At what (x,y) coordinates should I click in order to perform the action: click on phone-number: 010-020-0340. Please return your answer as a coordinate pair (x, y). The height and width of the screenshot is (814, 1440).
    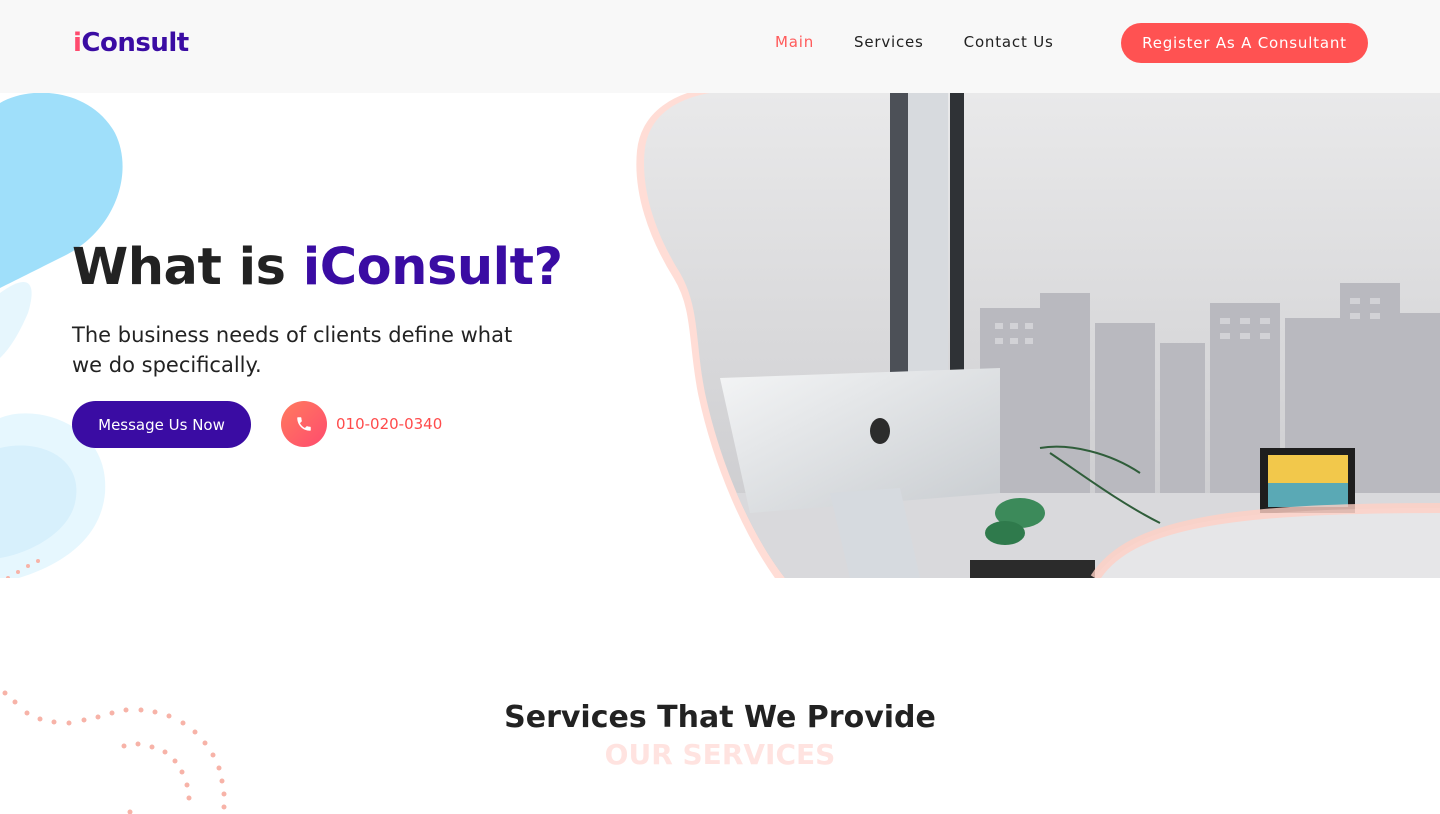
    Looking at the image, I should click on (389, 424).